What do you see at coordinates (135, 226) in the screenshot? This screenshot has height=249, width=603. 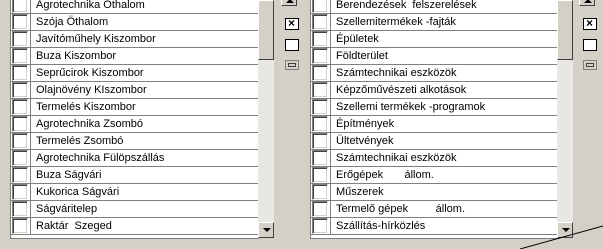 I see `list-item: Raktár Szeged` at bounding box center [135, 226].